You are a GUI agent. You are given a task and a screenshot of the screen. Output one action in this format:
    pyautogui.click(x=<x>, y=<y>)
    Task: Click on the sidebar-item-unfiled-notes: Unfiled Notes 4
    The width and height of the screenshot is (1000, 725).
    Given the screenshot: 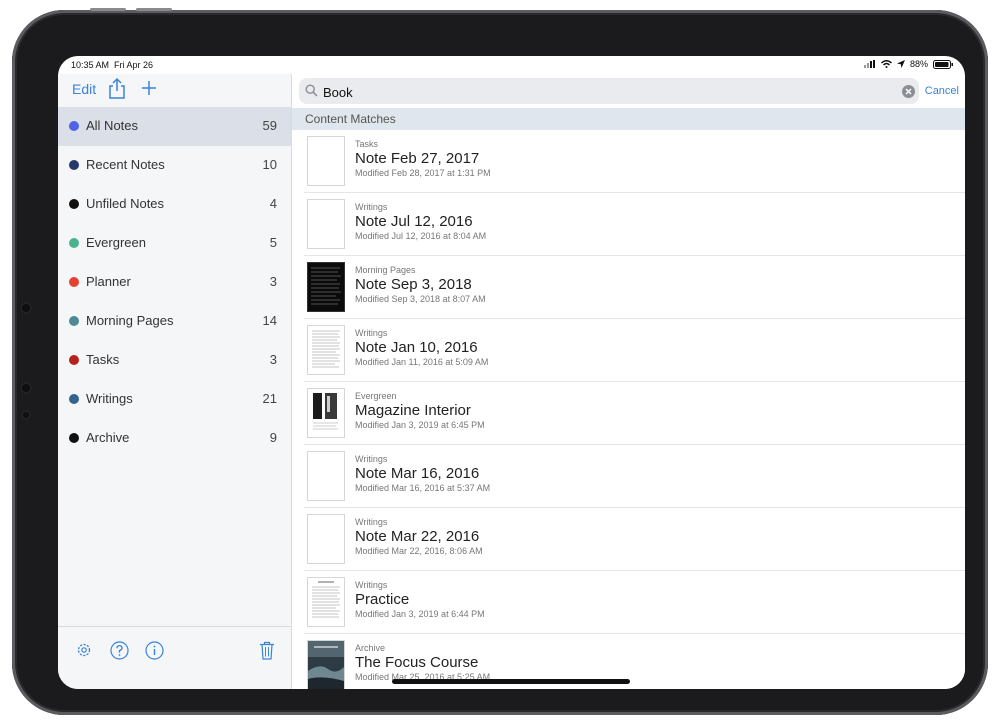 What is the action you would take?
    pyautogui.click(x=174, y=204)
    